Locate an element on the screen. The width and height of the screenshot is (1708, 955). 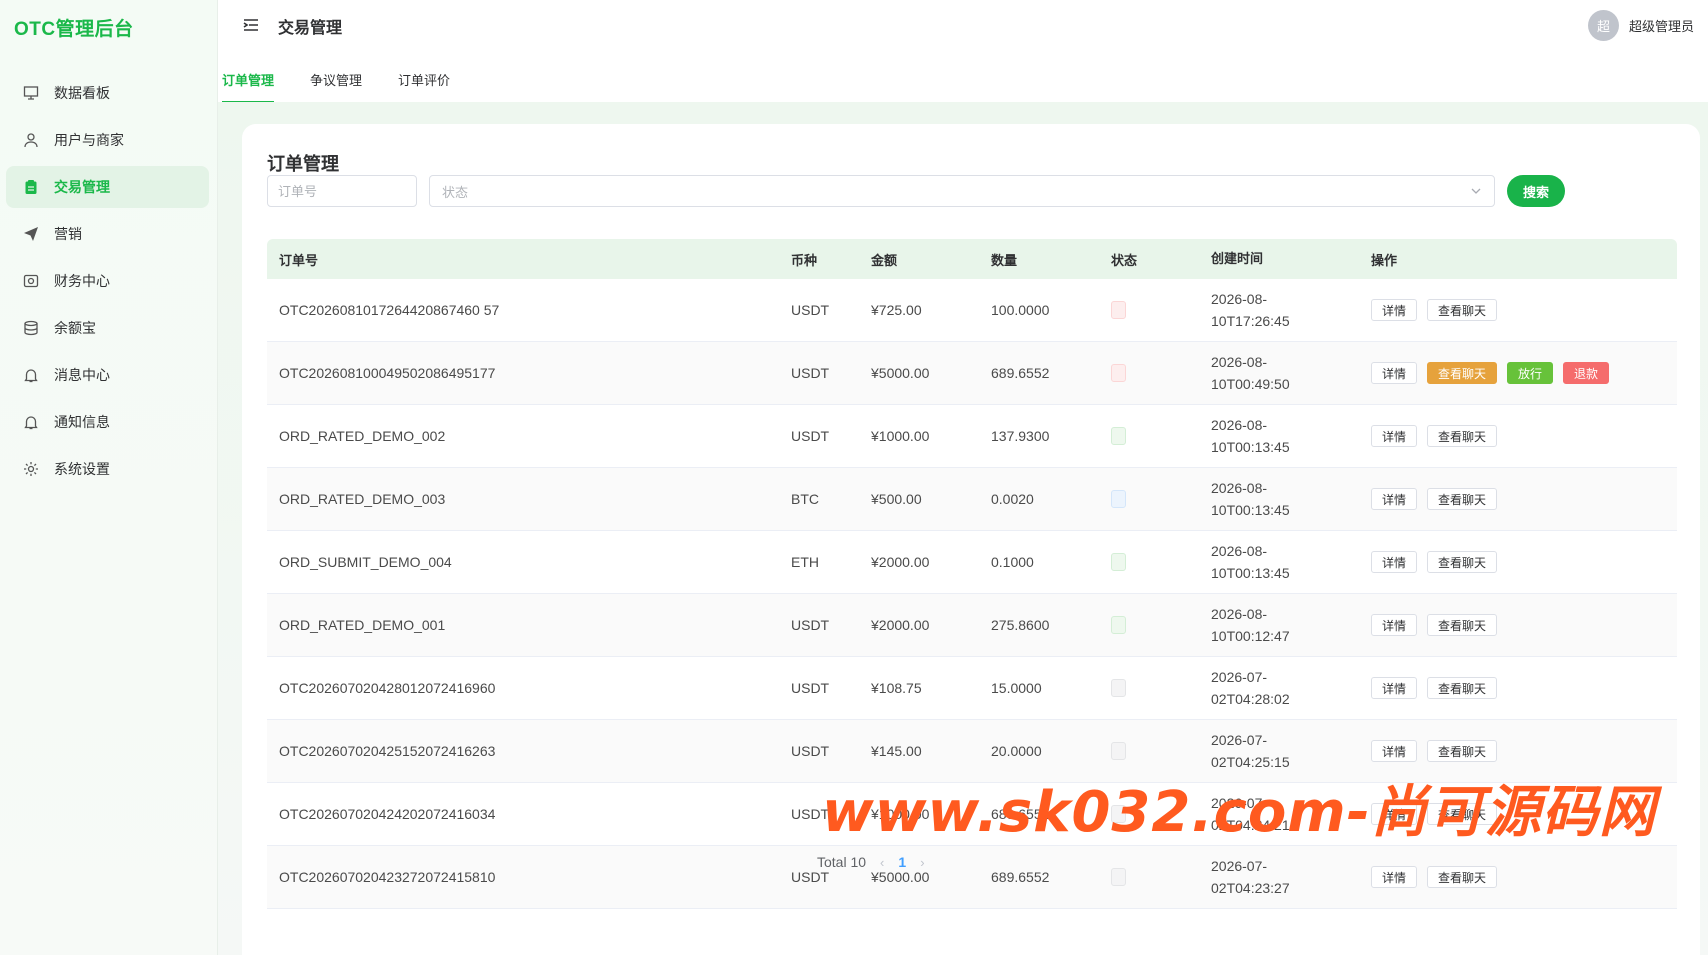
chevron-down-icon is located at coordinates (1476, 191).